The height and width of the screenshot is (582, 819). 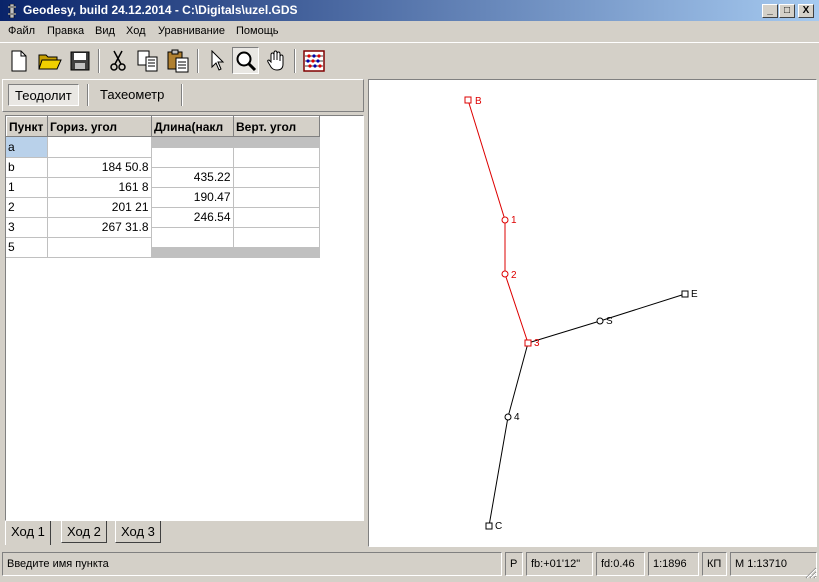 I want to click on status-kp: КП, so click(x=714, y=564).